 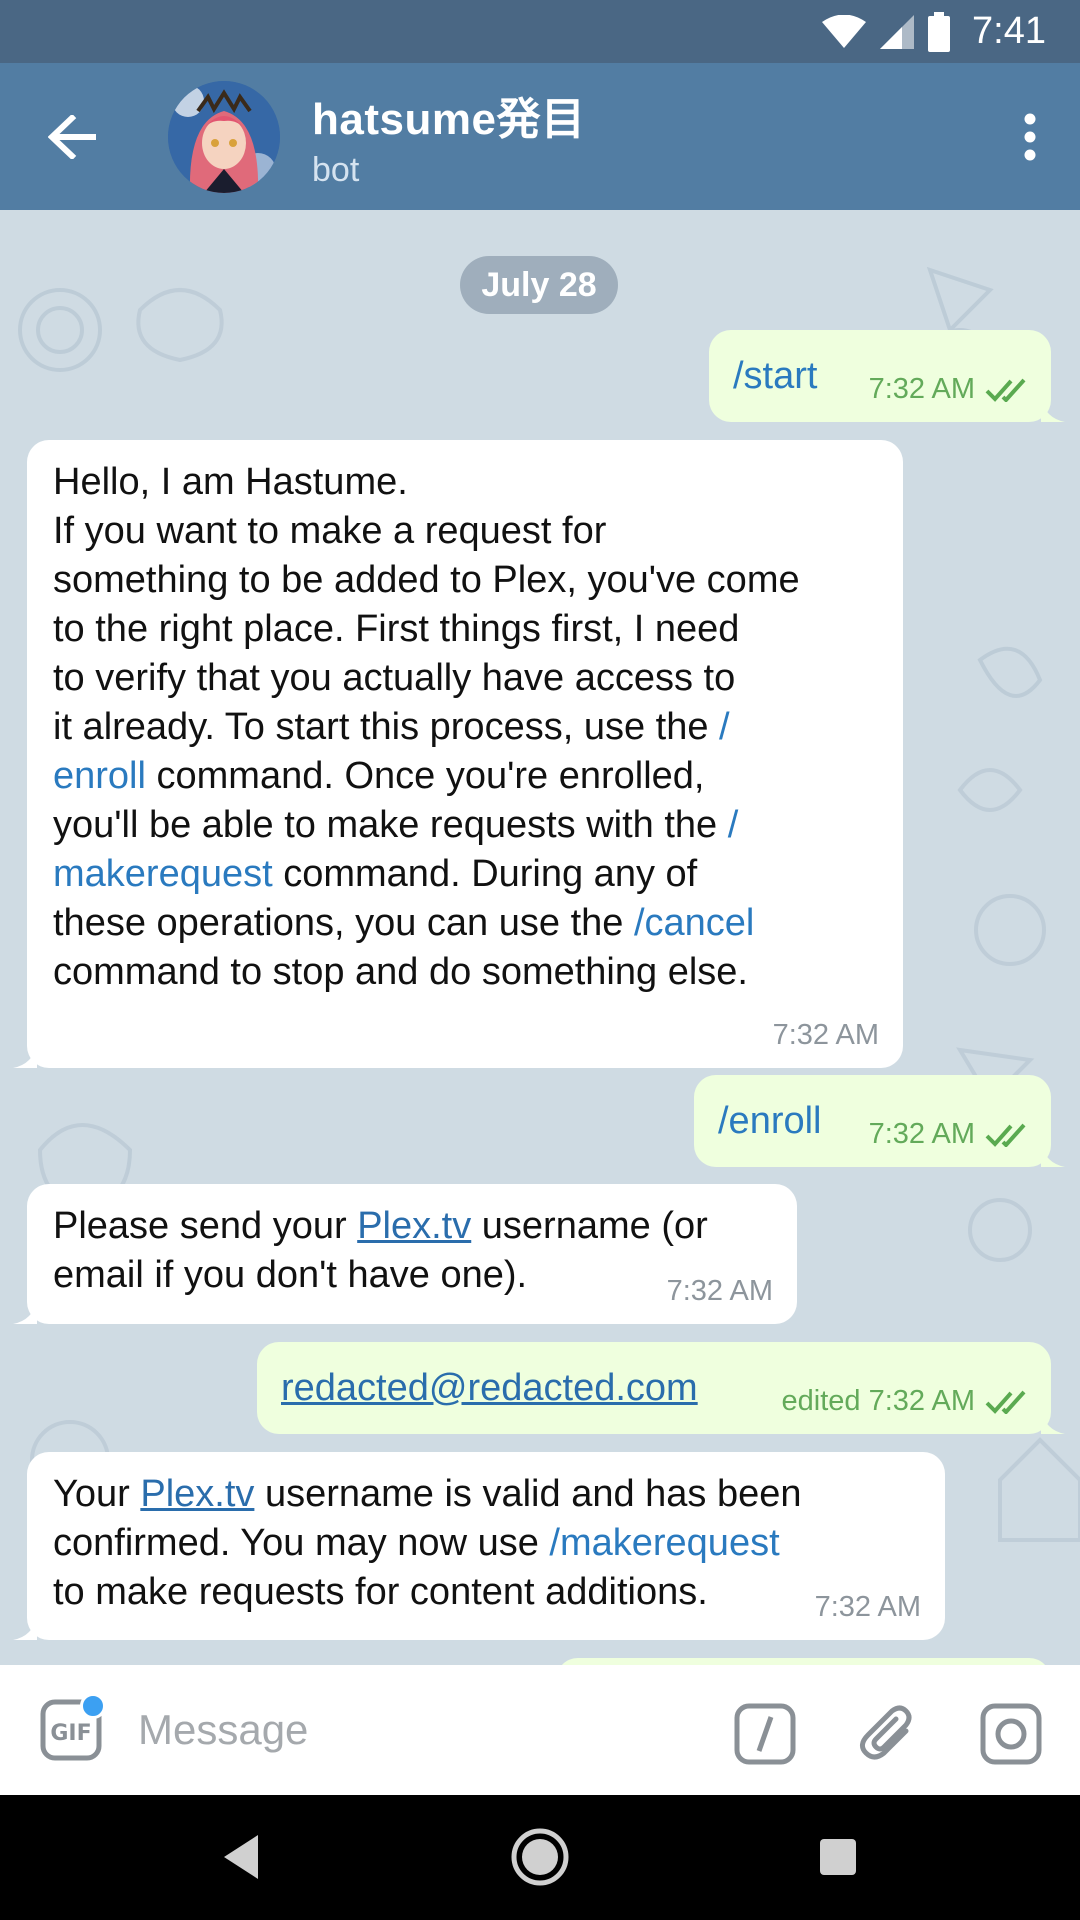 What do you see at coordinates (242, 1857) in the screenshot?
I see `triangle-back-icon` at bounding box center [242, 1857].